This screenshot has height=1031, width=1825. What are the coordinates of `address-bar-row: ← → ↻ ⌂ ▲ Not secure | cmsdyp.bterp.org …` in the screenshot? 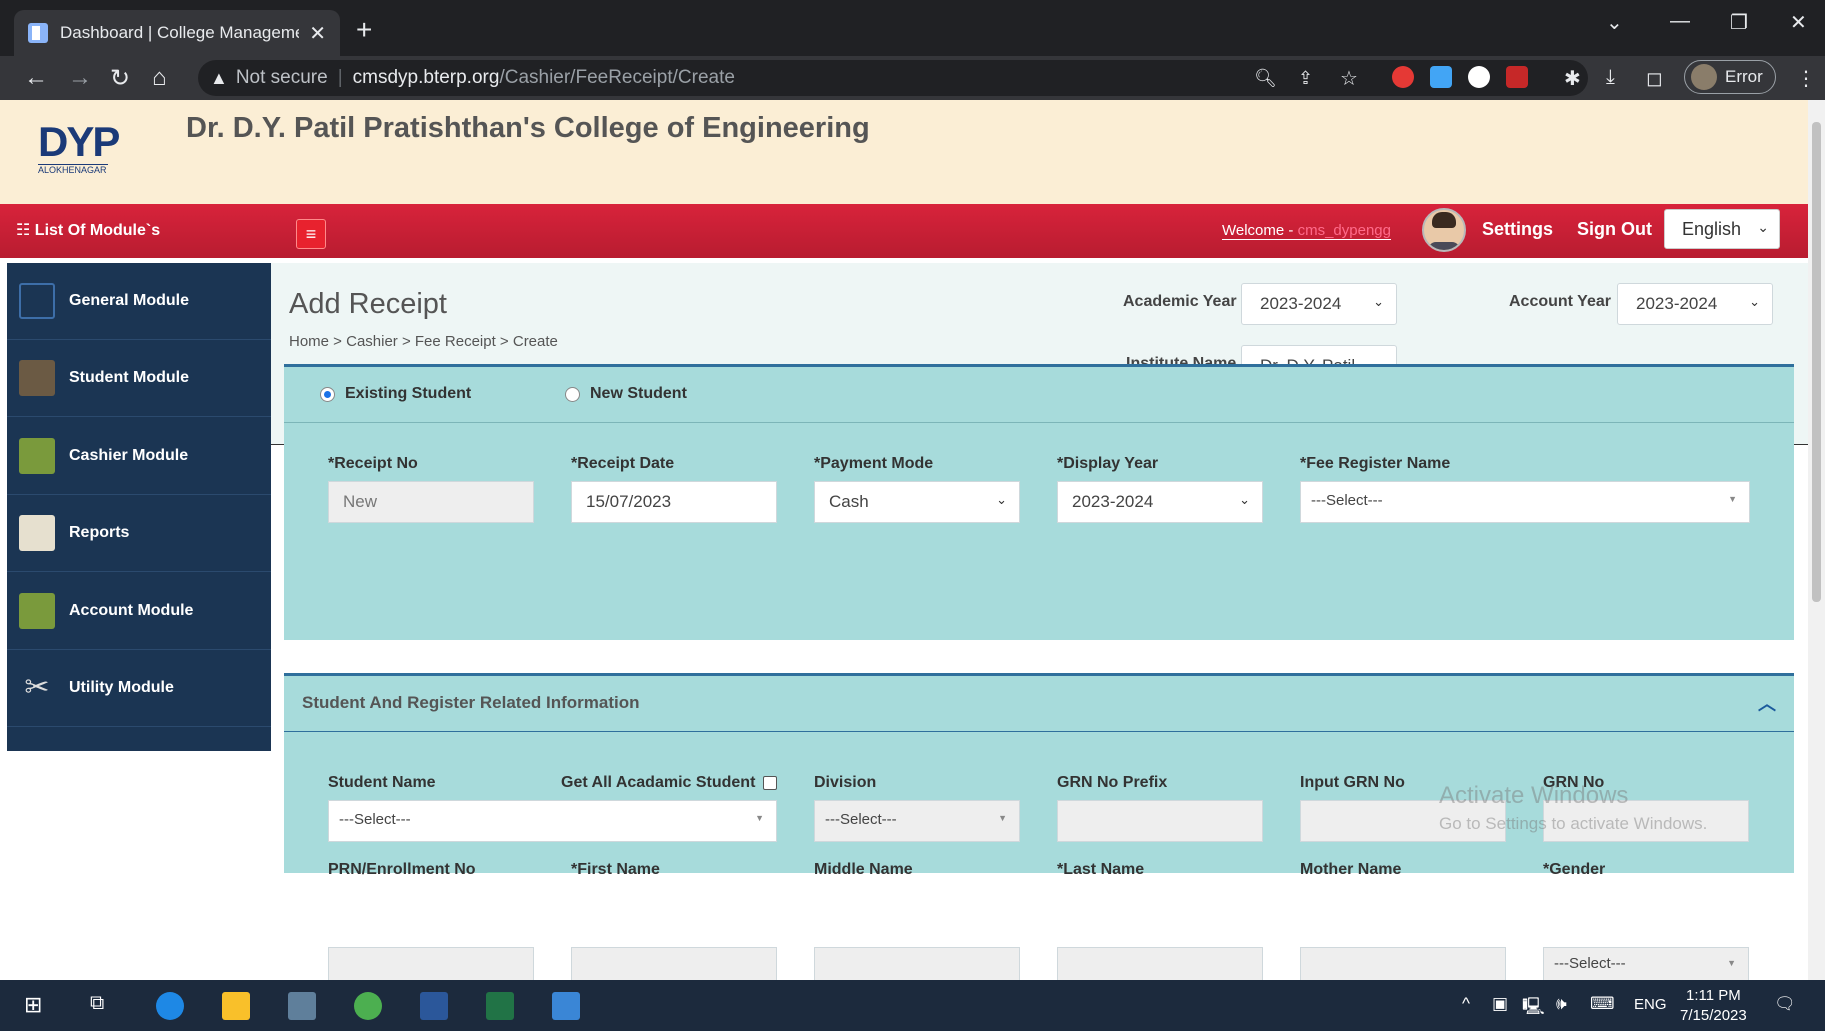 It's located at (912, 78).